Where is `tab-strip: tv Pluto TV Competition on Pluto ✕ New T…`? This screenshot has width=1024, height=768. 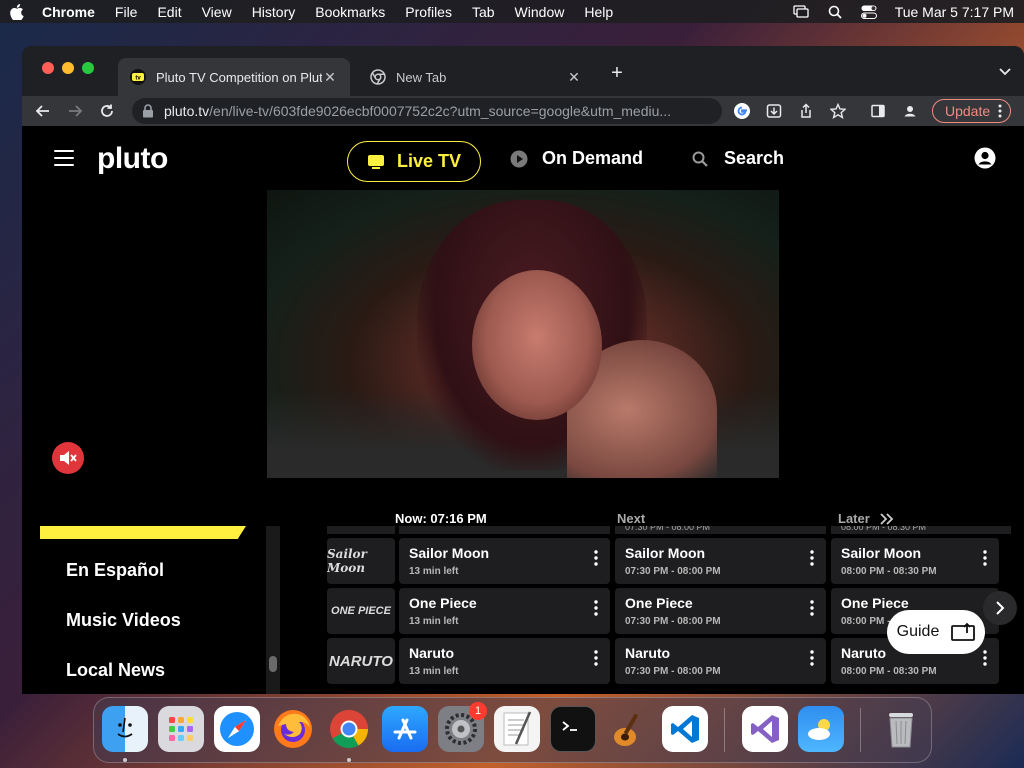
tab-strip: tv Pluto TV Competition on Pluto ✕ New T… is located at coordinates (523, 71).